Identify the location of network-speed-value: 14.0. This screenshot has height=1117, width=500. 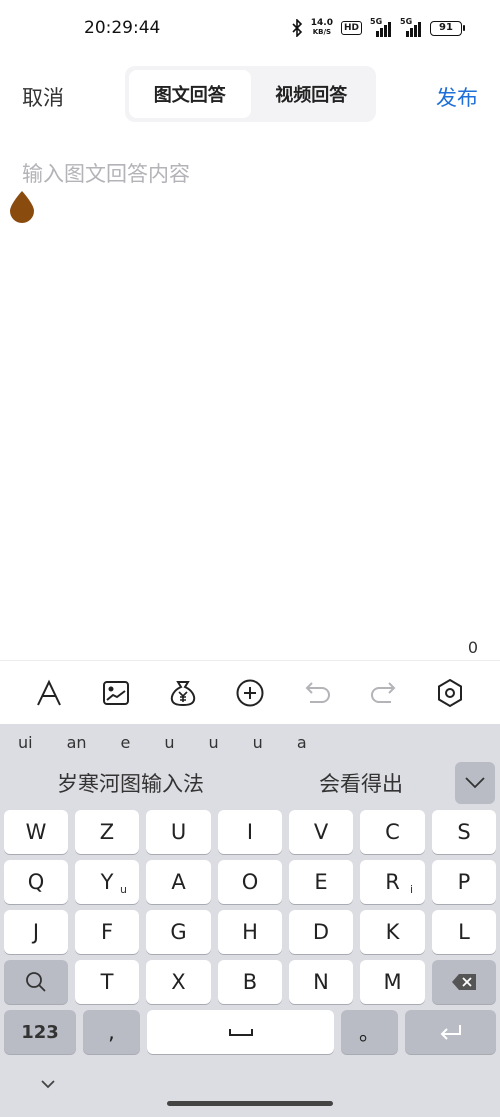
(321, 23).